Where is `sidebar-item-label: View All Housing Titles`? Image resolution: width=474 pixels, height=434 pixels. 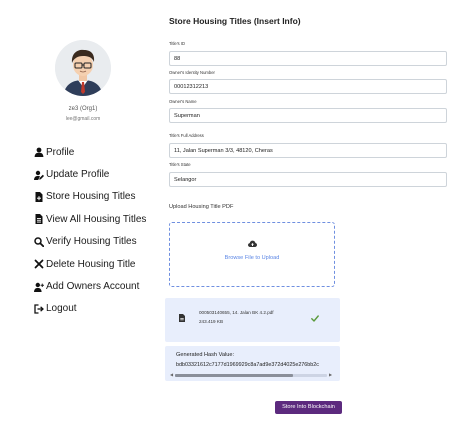 sidebar-item-label: View All Housing Titles is located at coordinates (96, 219).